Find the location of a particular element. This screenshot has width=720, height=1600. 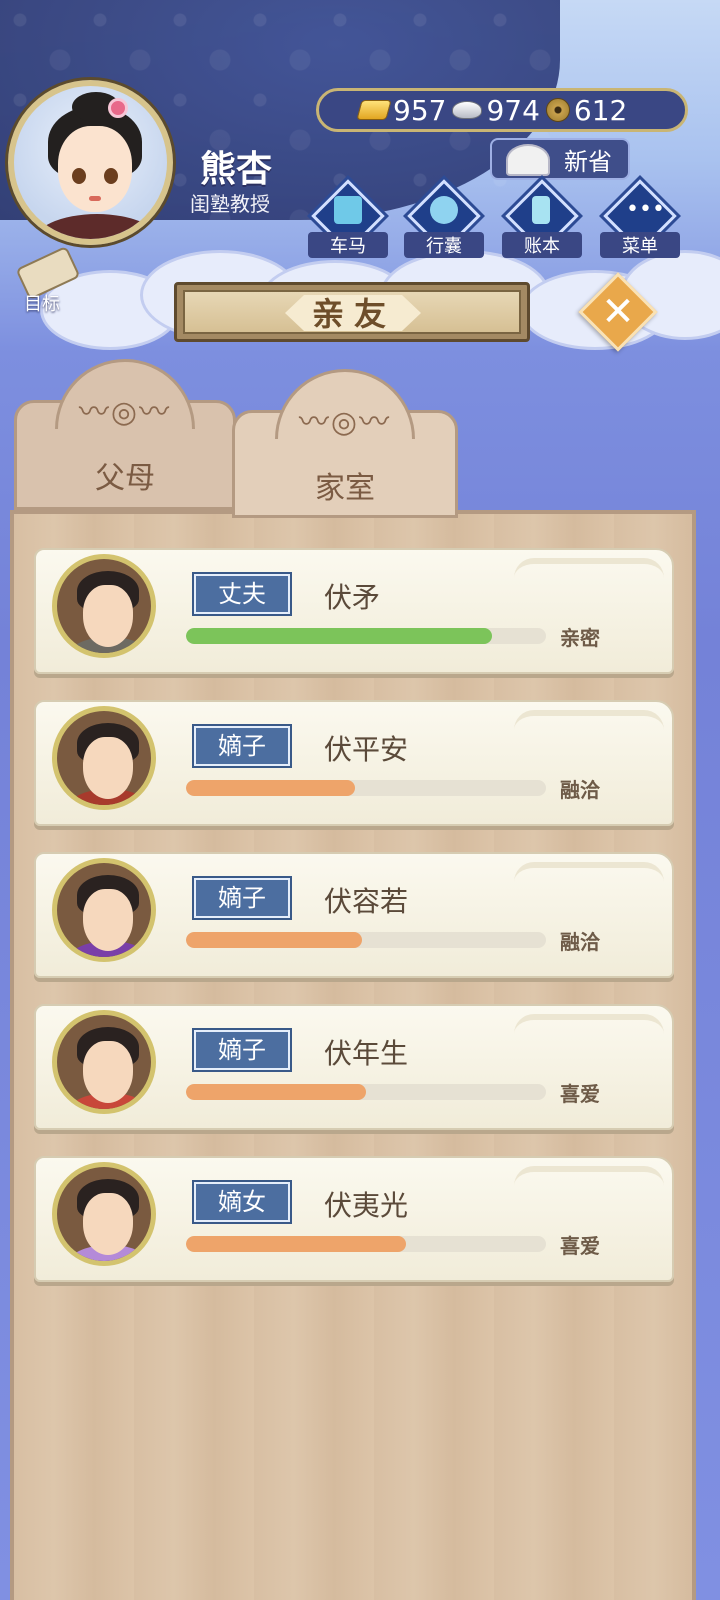

carriage-button: 车马 is located at coordinates (348, 218).